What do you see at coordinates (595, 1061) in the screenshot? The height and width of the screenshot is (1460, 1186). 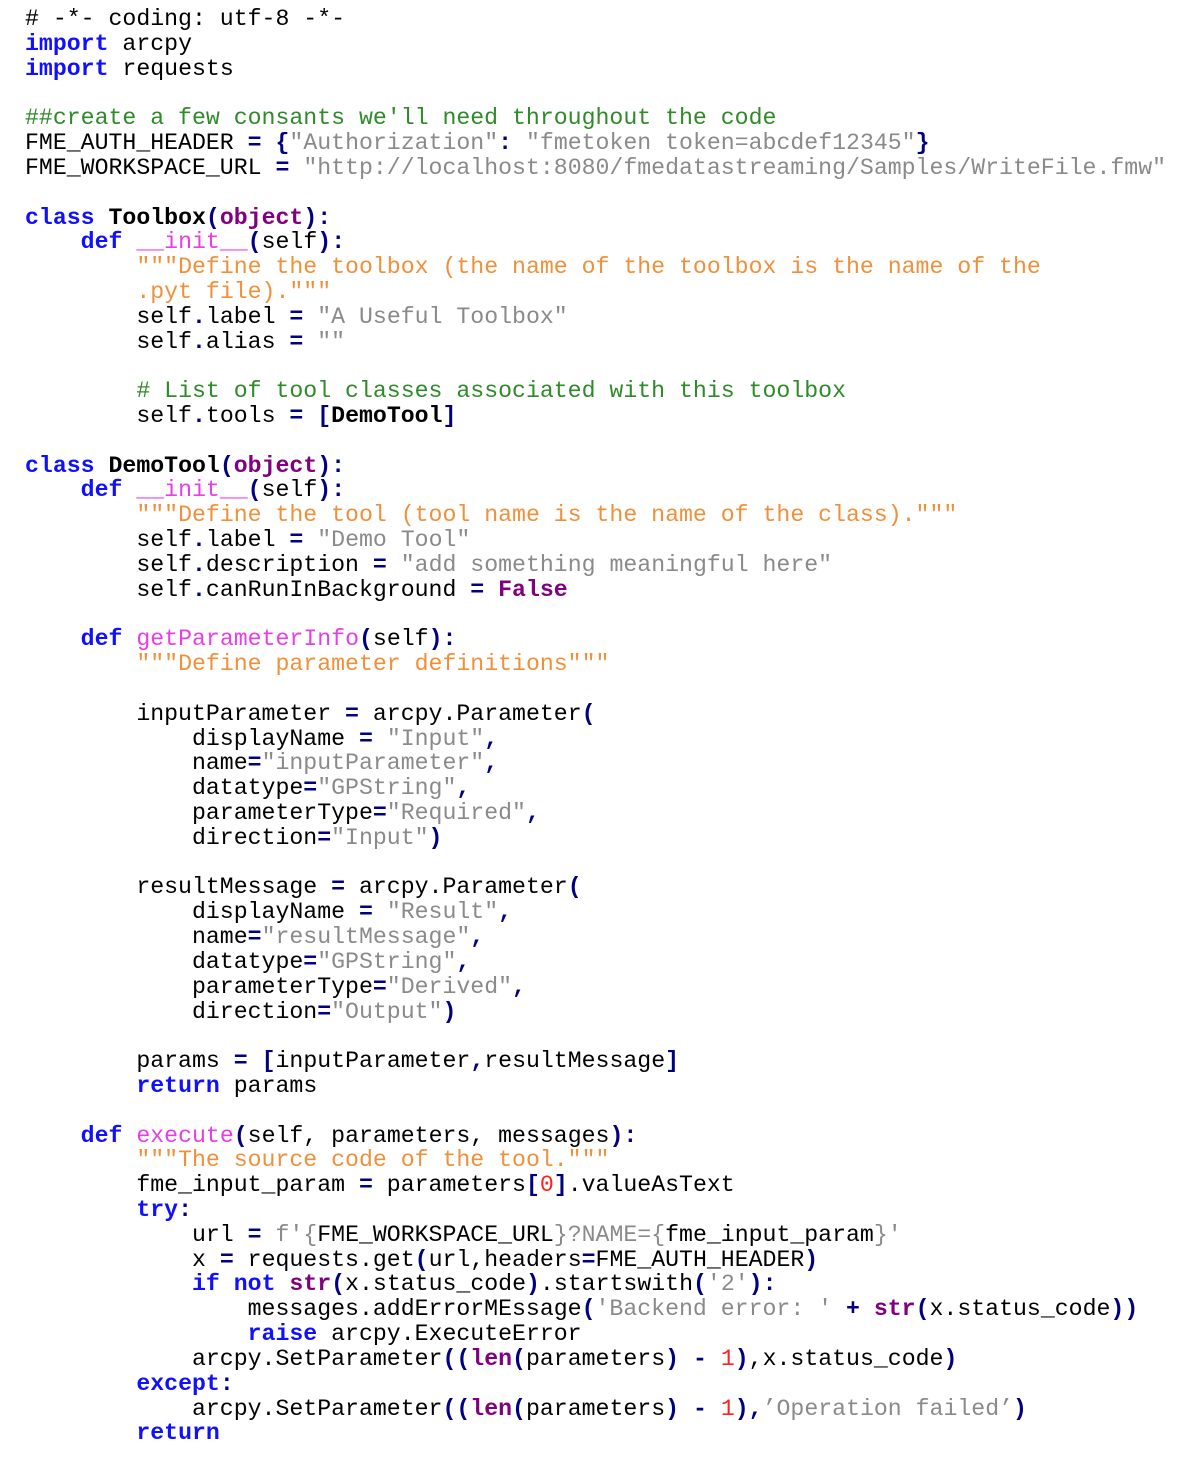 I see `code-line: params = [inputParameter,resultMessage]` at bounding box center [595, 1061].